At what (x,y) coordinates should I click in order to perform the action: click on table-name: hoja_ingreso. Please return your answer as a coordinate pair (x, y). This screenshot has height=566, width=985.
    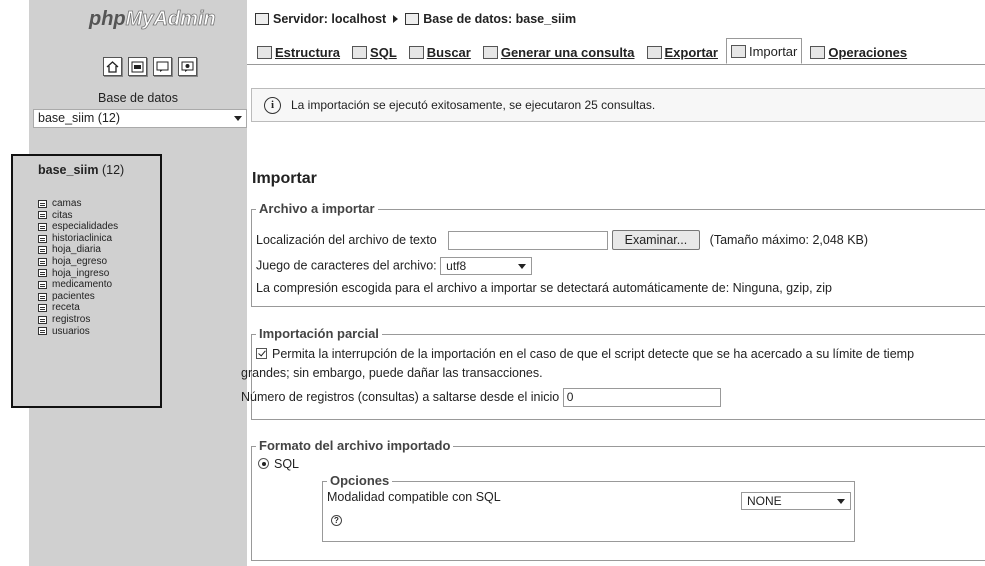
    Looking at the image, I should click on (80, 274).